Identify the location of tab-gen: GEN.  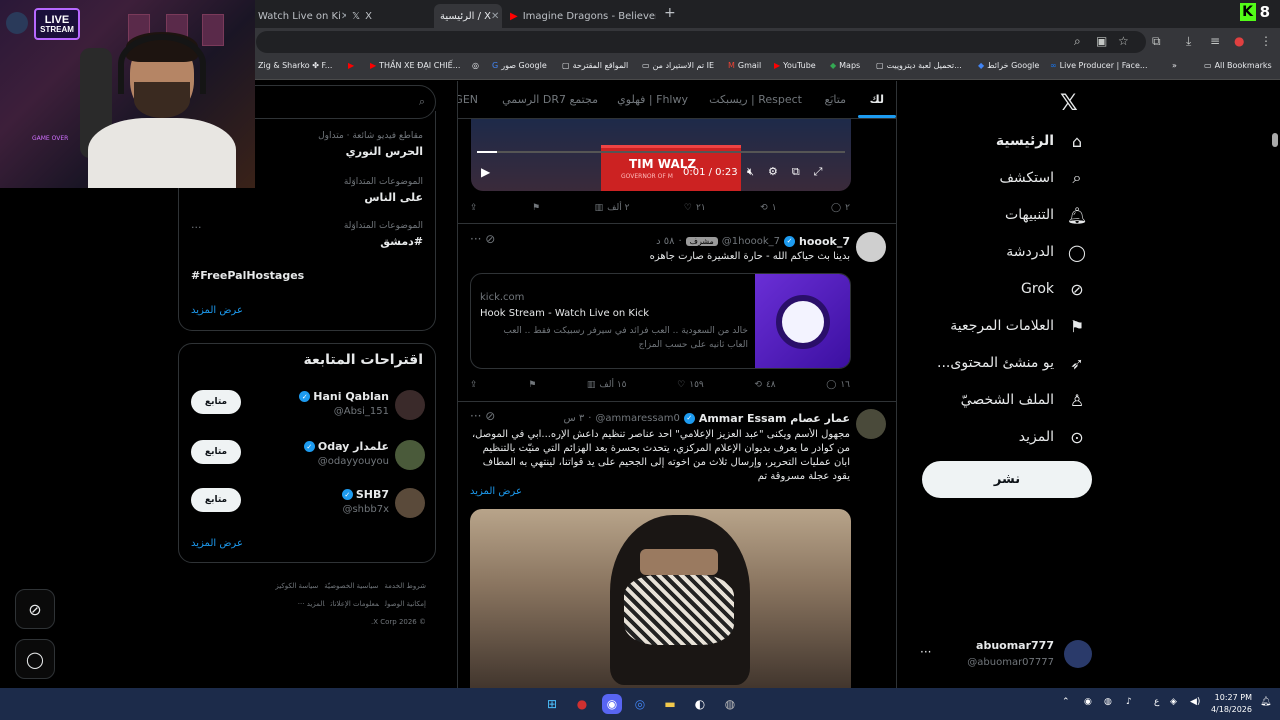
(468, 99).